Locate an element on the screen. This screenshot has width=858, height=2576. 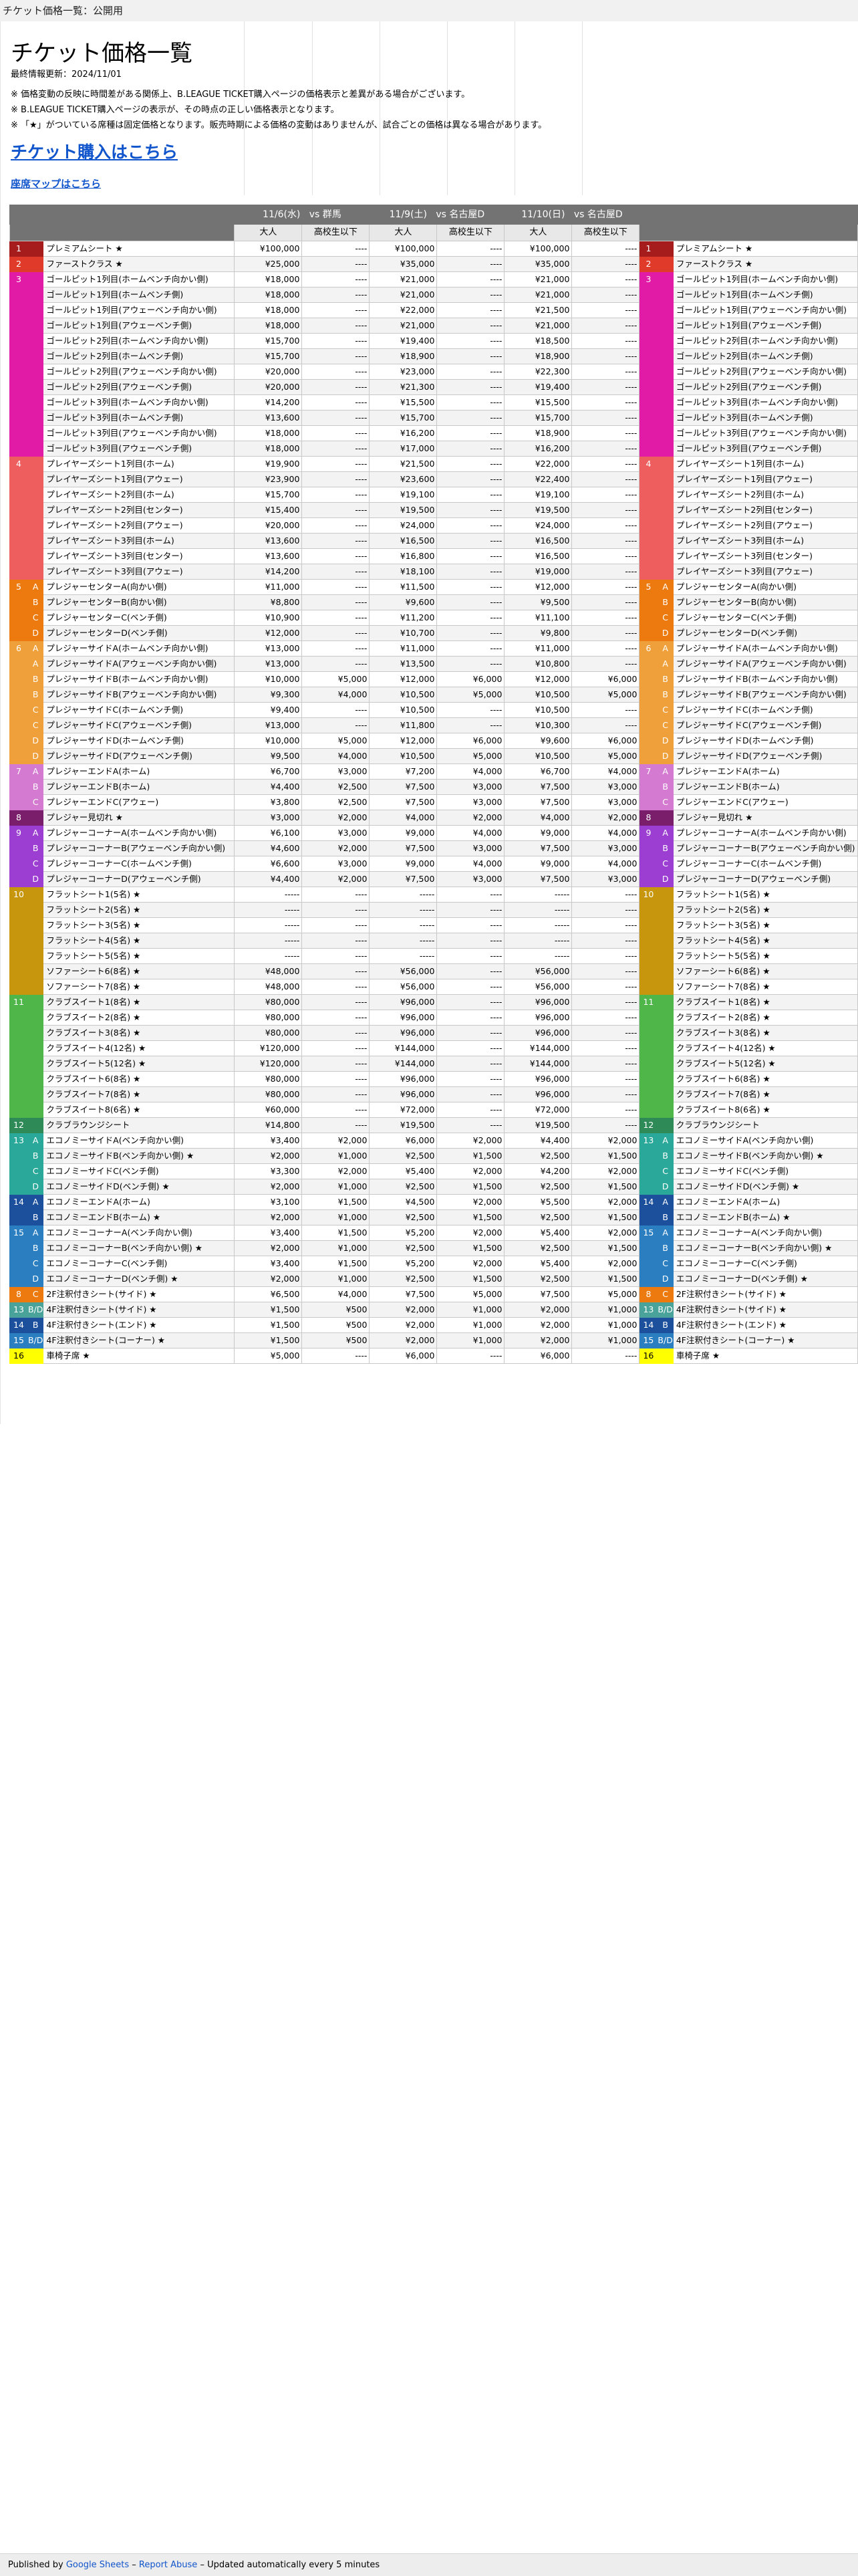
seat-name-right: 4F注釈付きシート(エンド) ★ is located at coordinates (765, 1325).